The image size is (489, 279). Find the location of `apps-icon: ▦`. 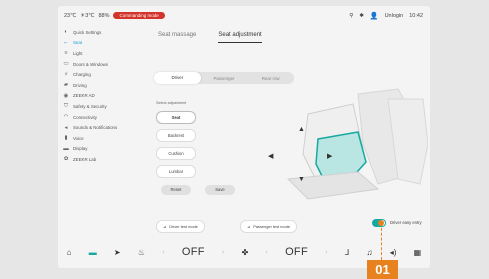

apps-icon: ▦ is located at coordinates (418, 252).